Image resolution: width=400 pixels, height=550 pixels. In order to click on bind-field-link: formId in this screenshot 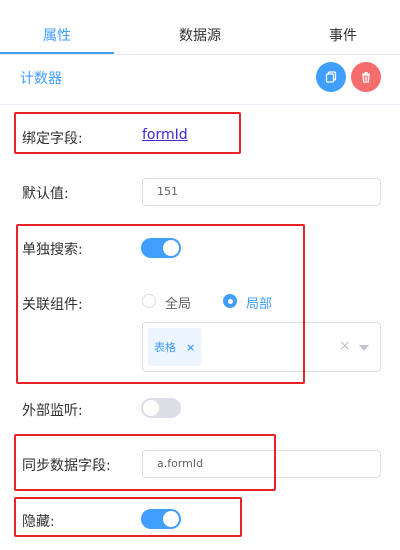, I will do `click(165, 135)`.